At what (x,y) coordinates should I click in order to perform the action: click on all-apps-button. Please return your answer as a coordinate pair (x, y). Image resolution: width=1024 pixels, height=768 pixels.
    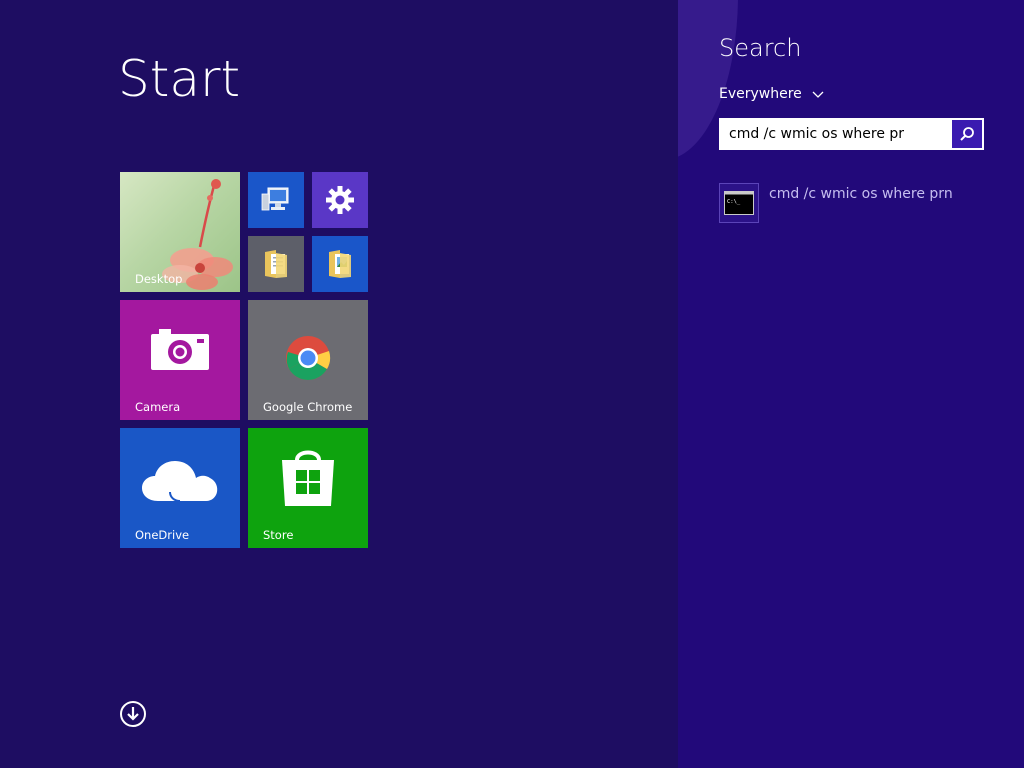
    Looking at the image, I should click on (133, 714).